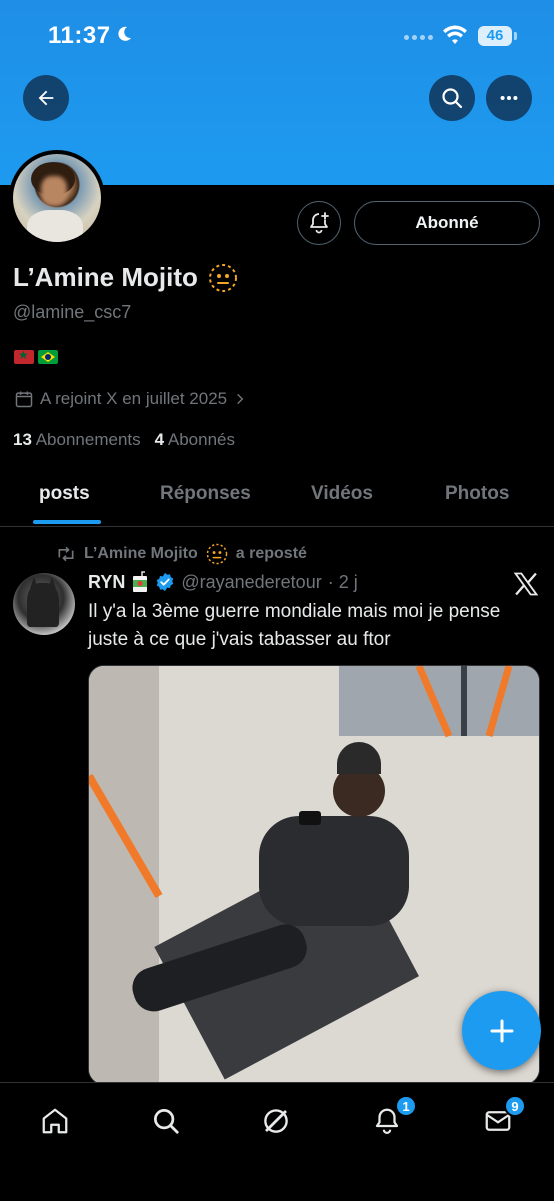  I want to click on bell-plus-icon, so click(319, 223).